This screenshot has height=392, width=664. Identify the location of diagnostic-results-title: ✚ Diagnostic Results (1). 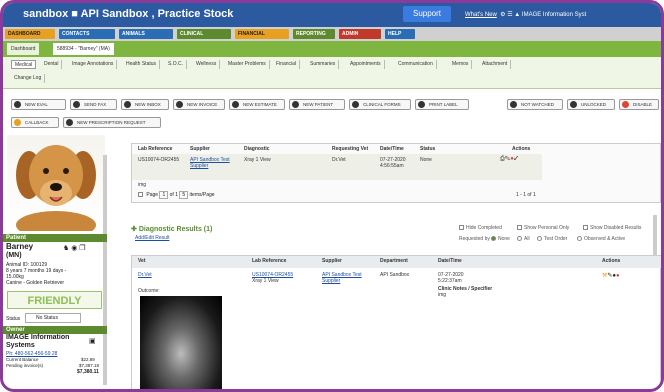
(171, 229).